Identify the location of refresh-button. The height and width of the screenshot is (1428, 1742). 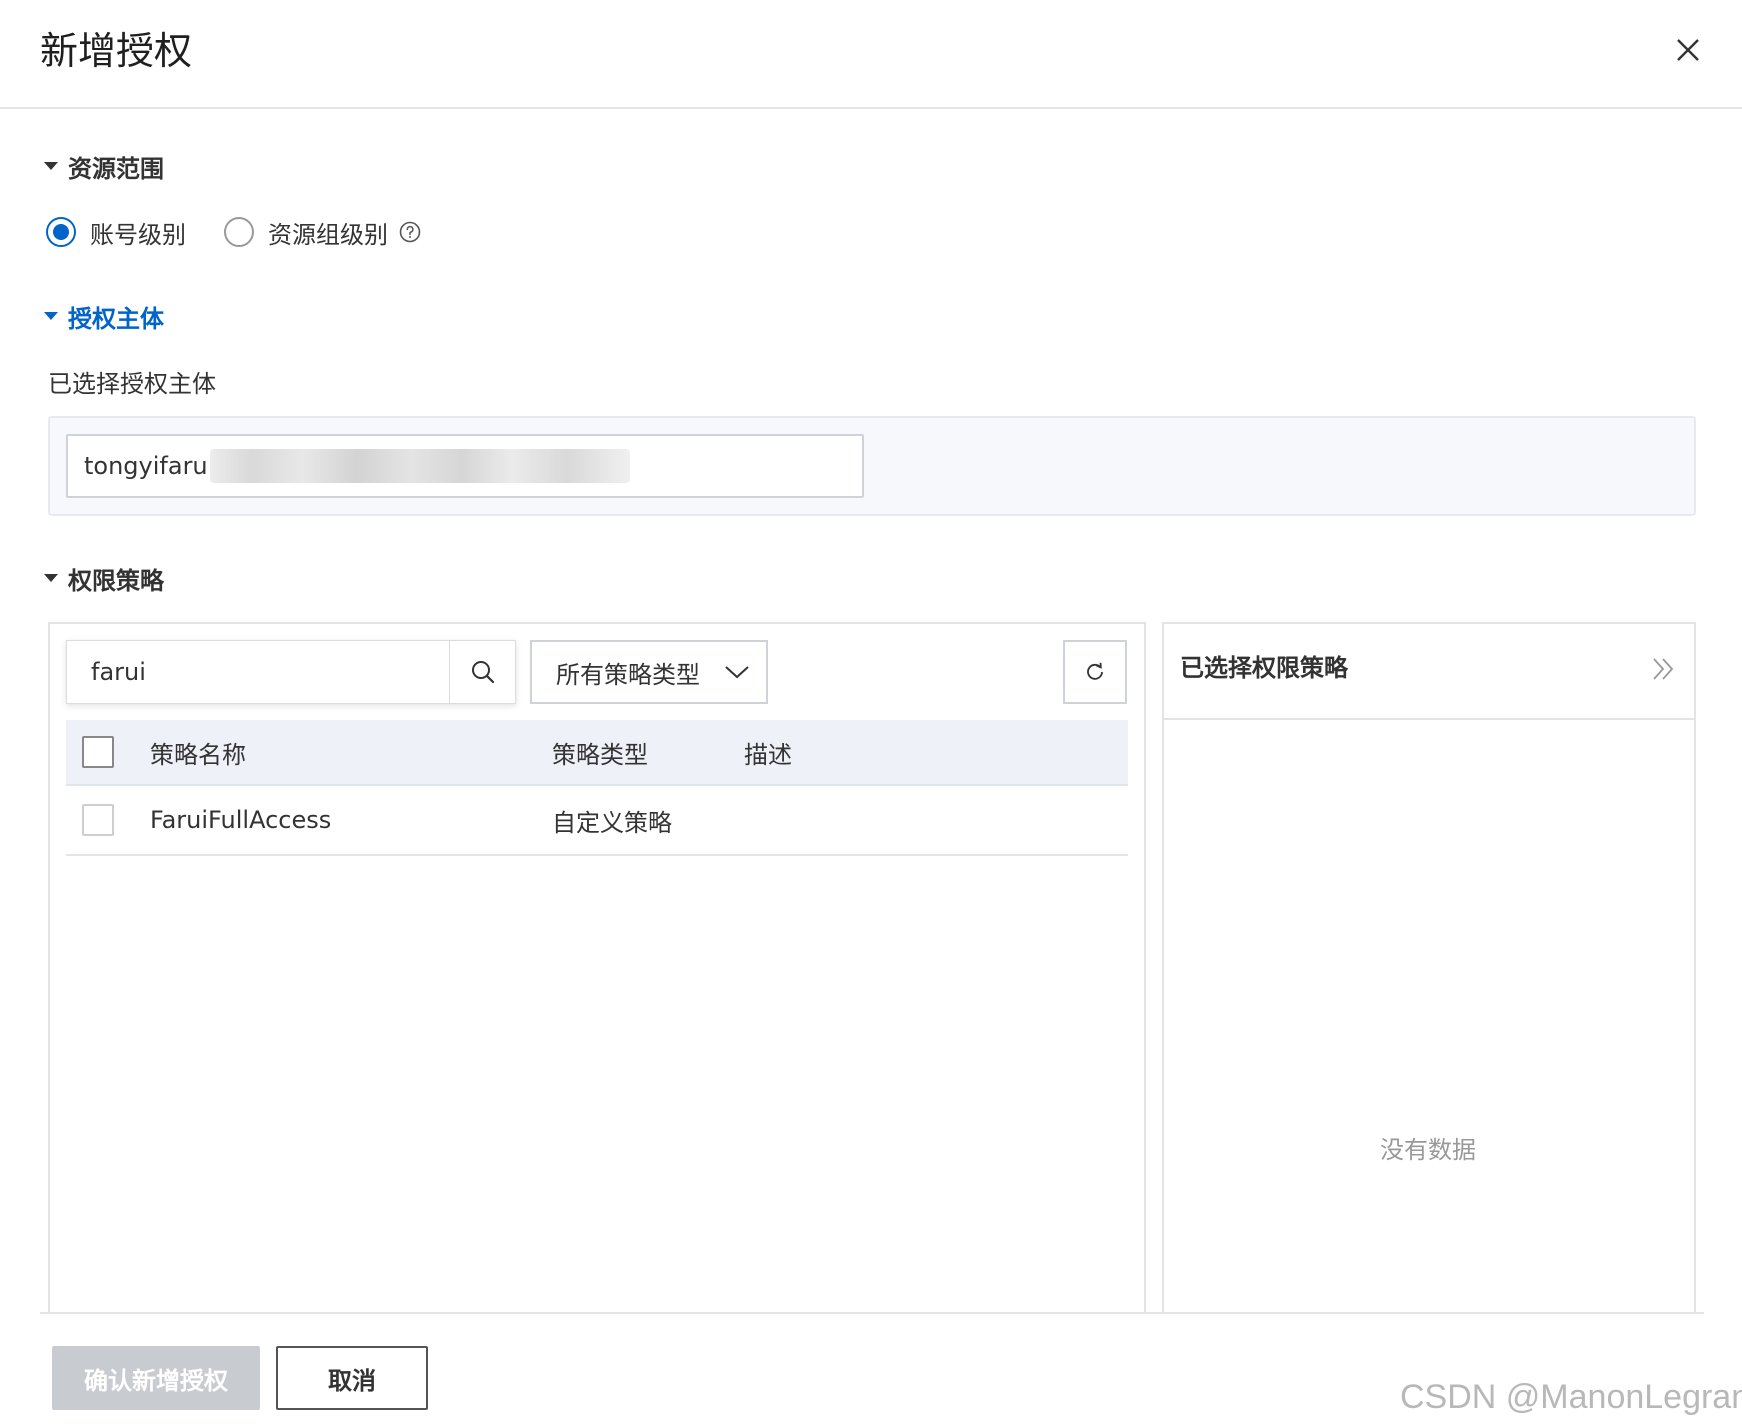
(1095, 672).